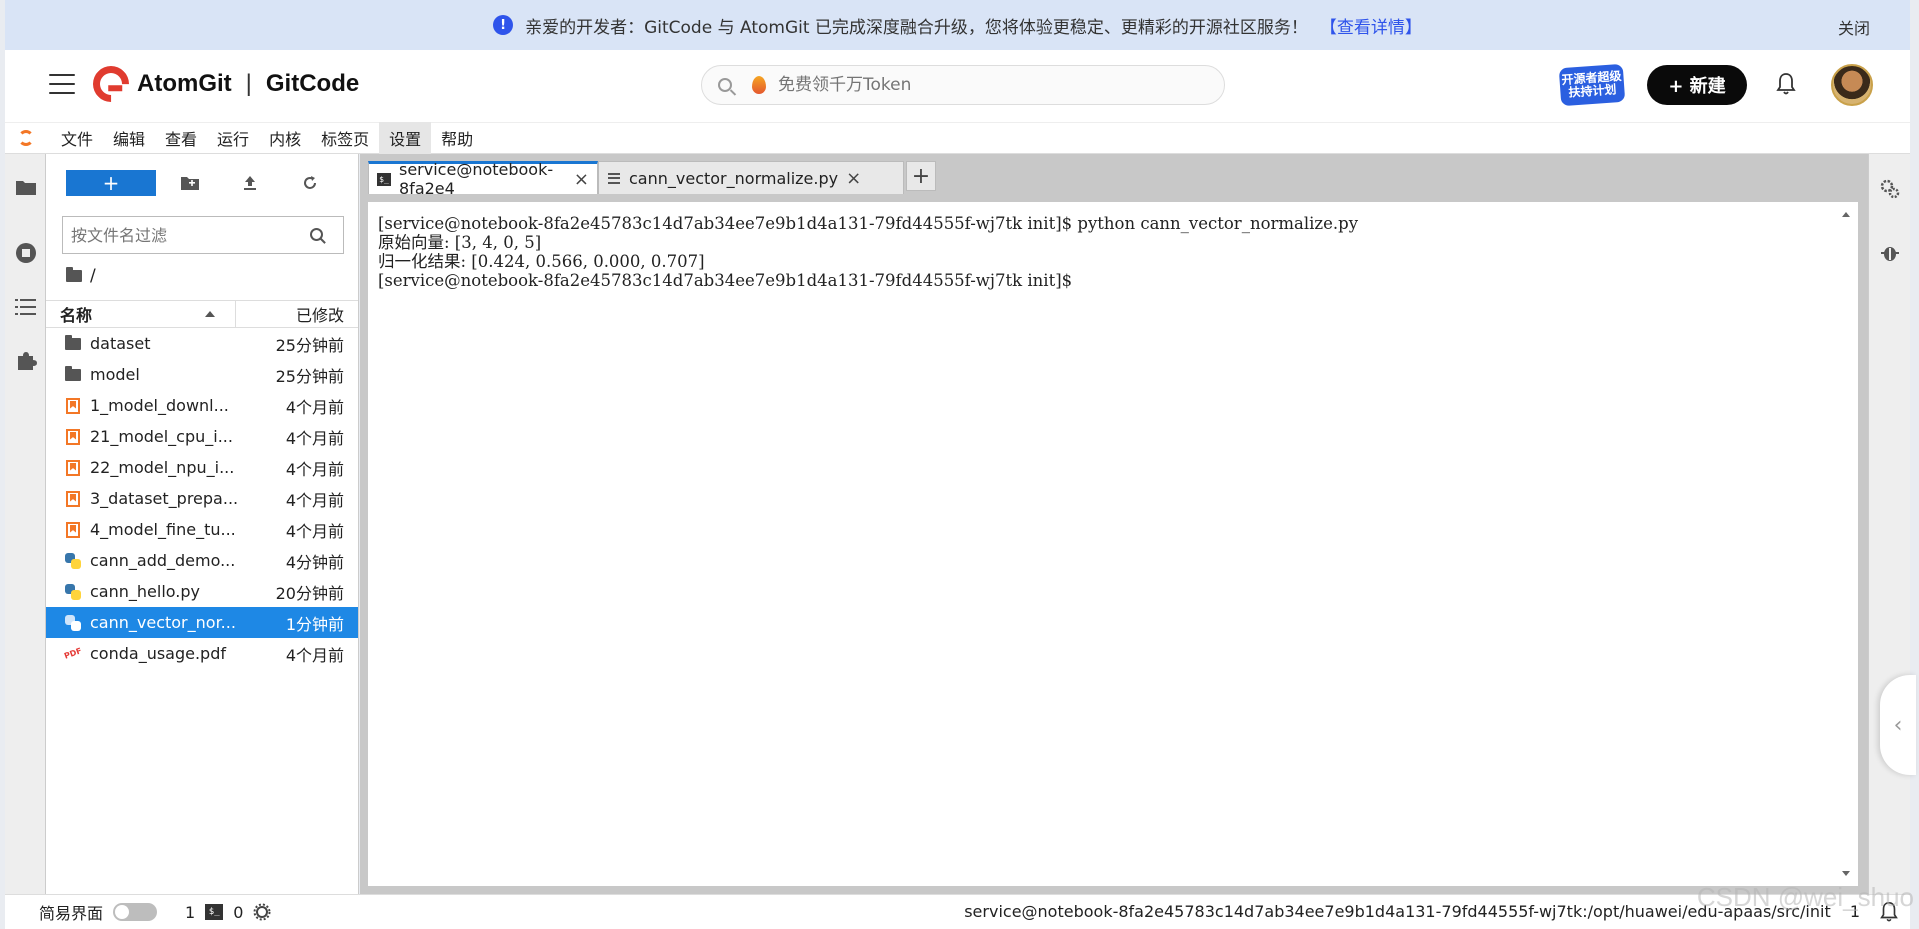 The image size is (1919, 929). What do you see at coordinates (1854, 27) in the screenshot?
I see `banner-close-button: 关闭` at bounding box center [1854, 27].